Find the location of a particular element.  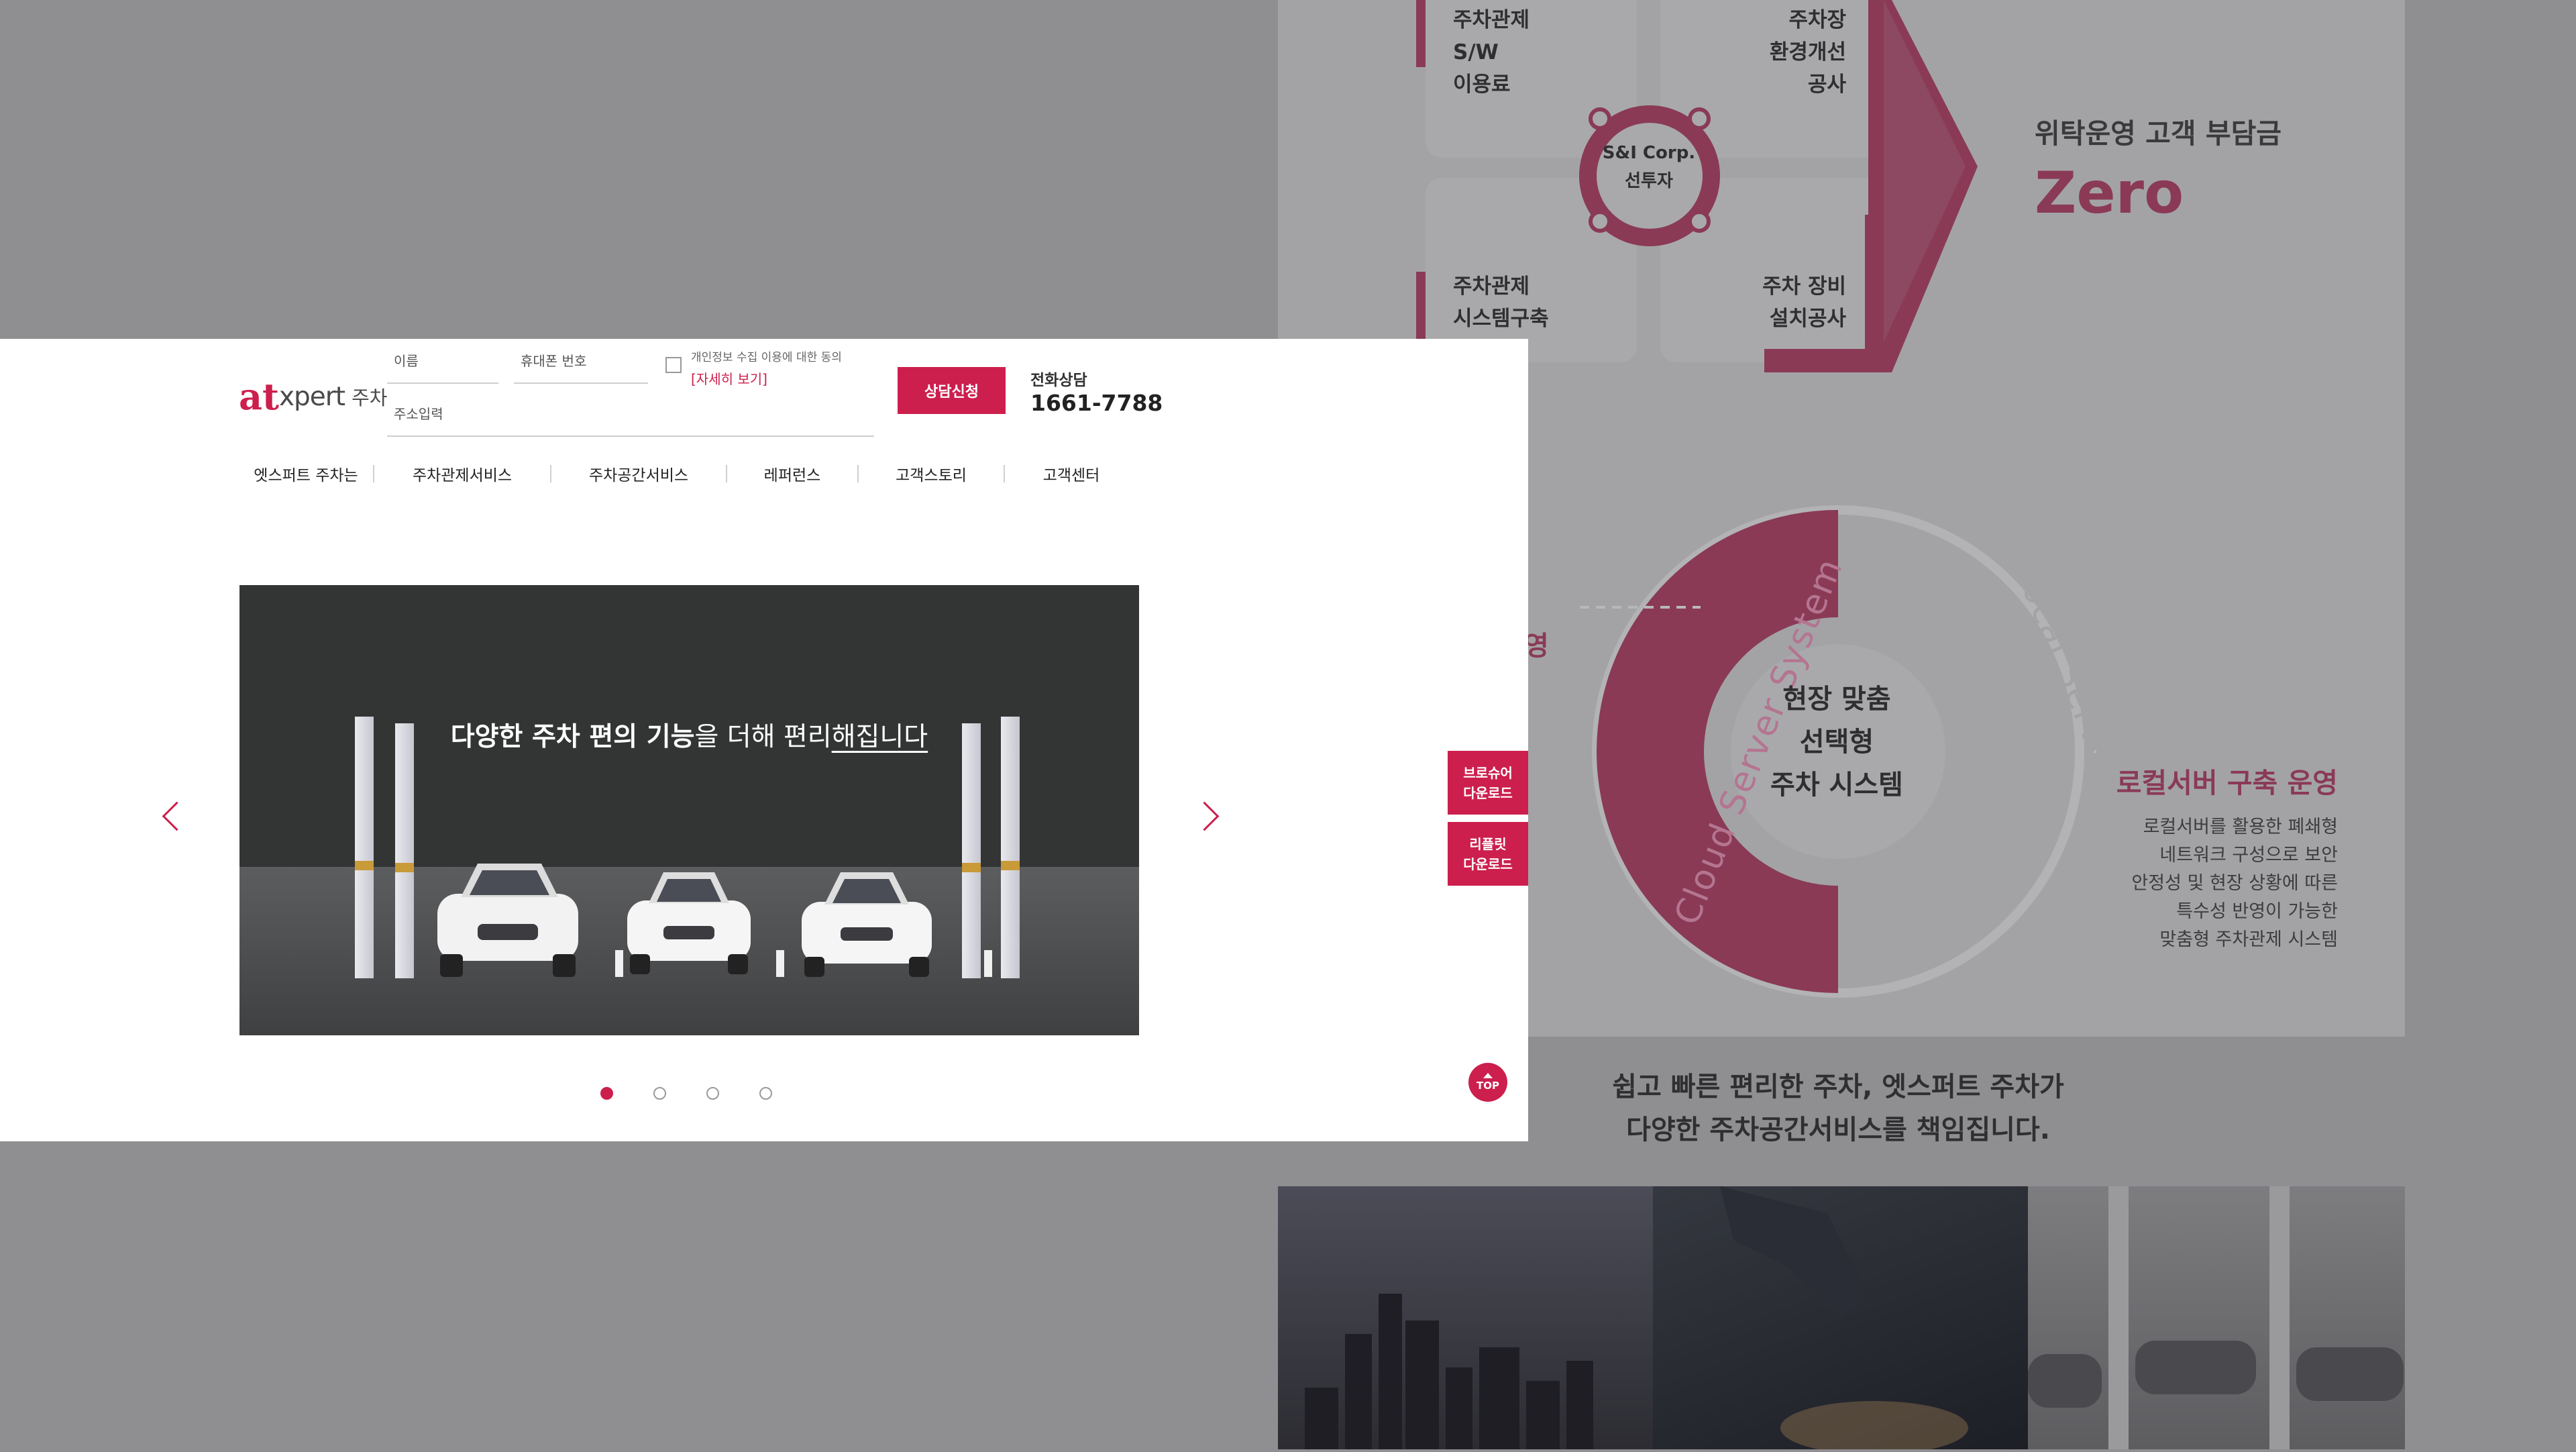

phone-input is located at coordinates (581, 367).